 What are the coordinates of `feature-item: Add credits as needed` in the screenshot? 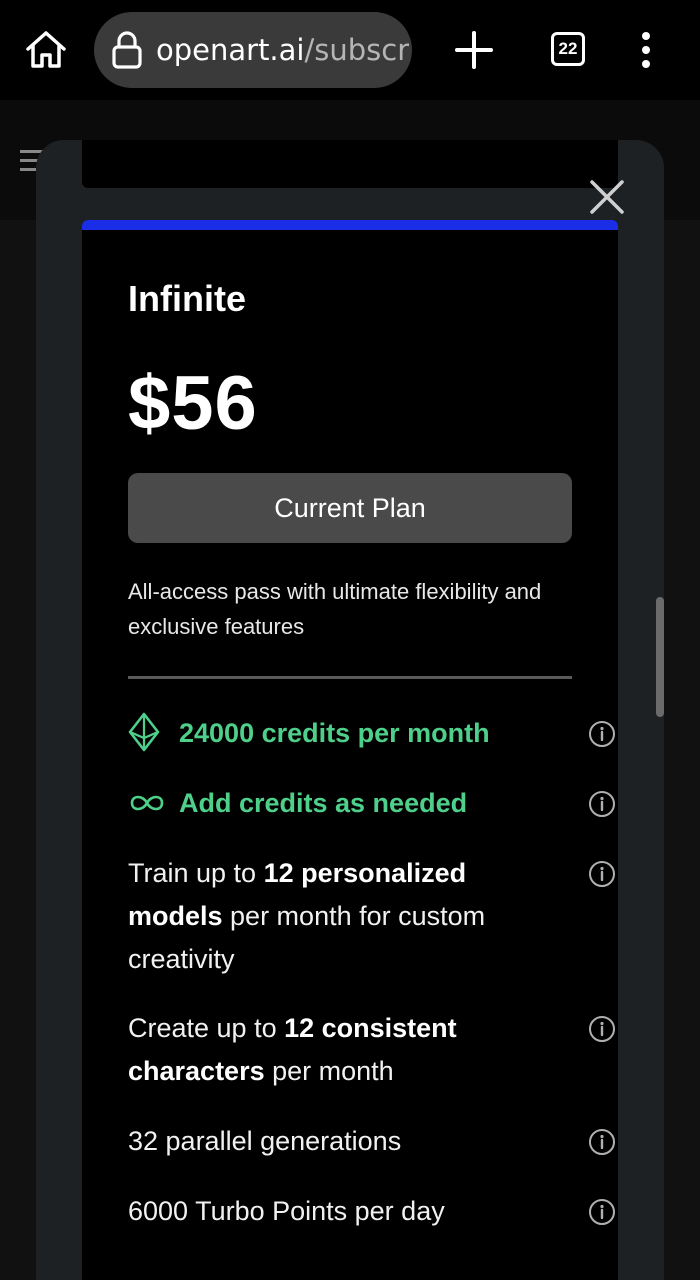 It's located at (371, 803).